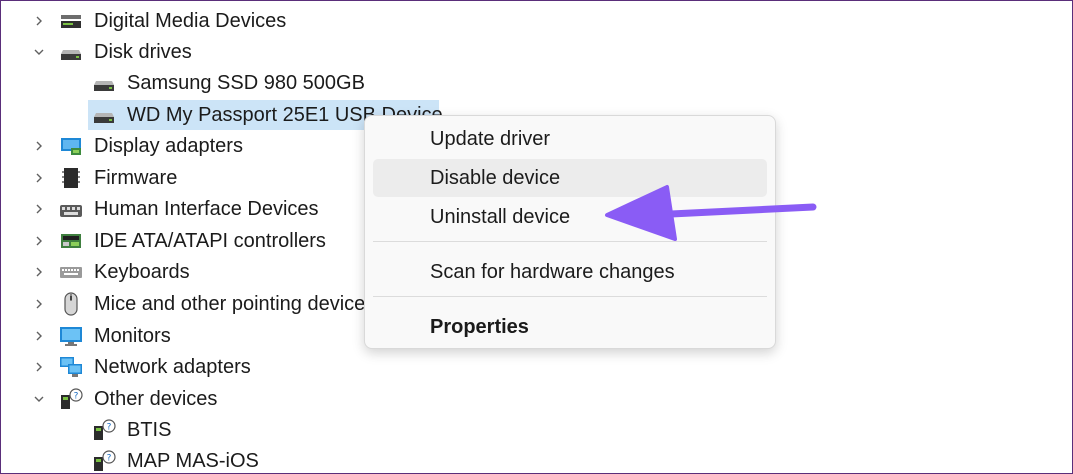 The height and width of the screenshot is (474, 1073). I want to click on tree-item-label: MAP MAS-iOS, so click(193, 460).